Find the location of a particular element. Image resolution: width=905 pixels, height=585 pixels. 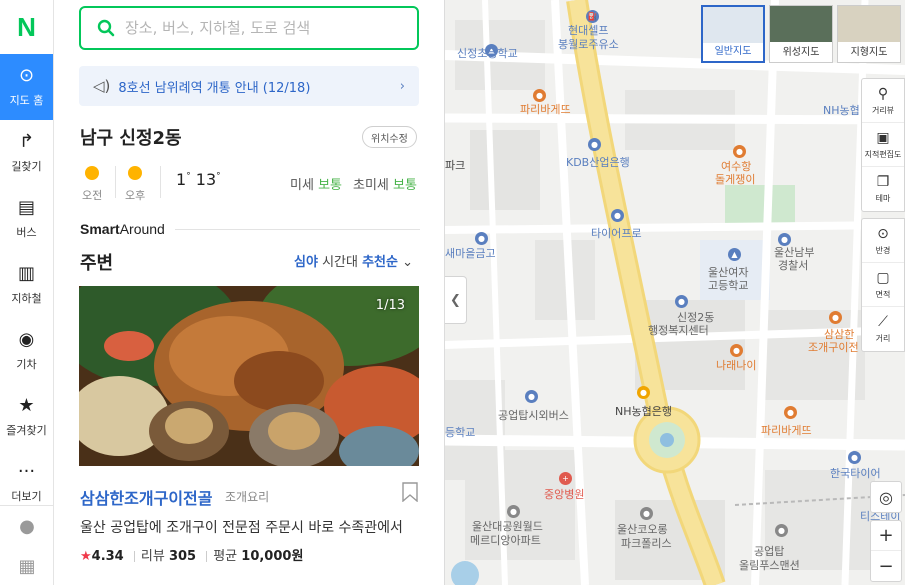

notice-banner: ◁) 8호선 남위례역 개통 안내 (12/18) › is located at coordinates (249, 86).